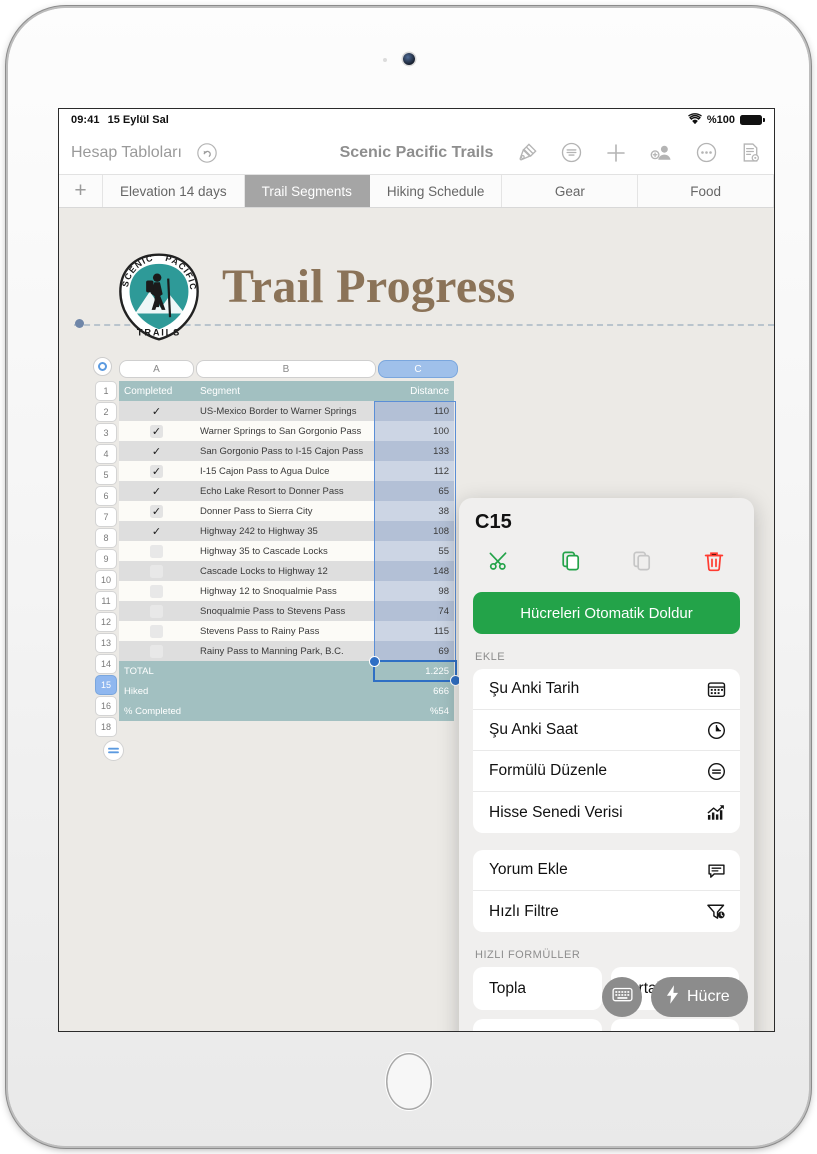  I want to click on row-number: 8, so click(106, 538).